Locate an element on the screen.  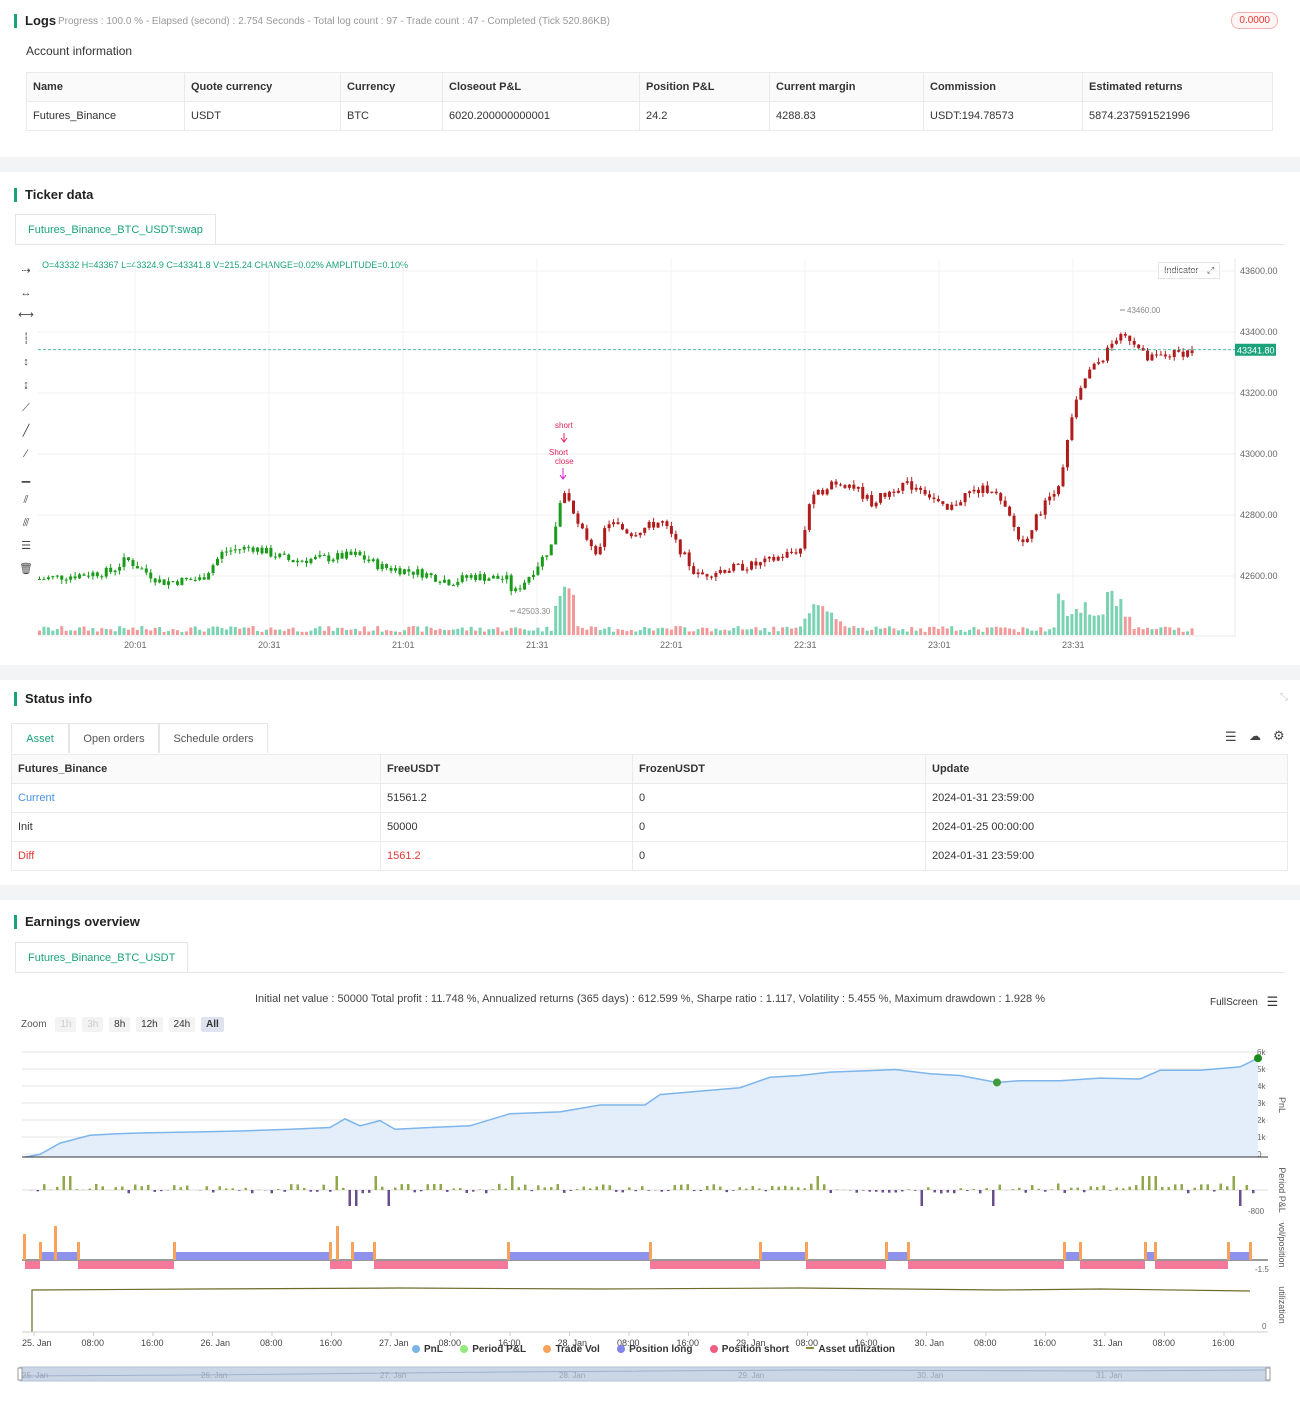
cell: 0 is located at coordinates (779, 856).